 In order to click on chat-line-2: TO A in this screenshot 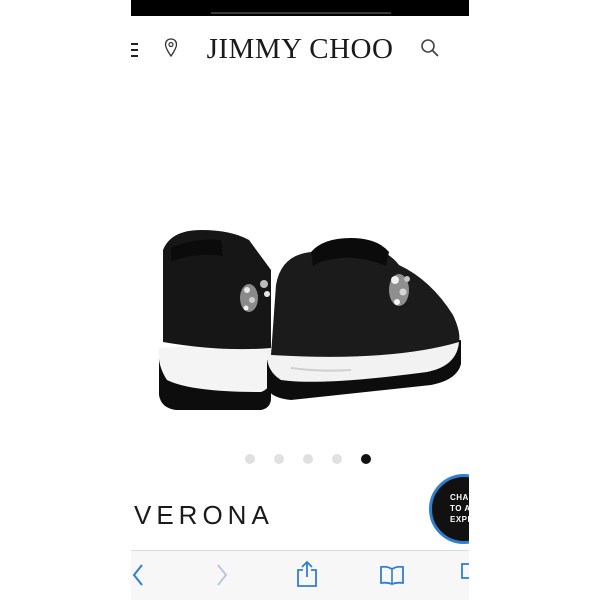, I will do `click(459, 508)`.